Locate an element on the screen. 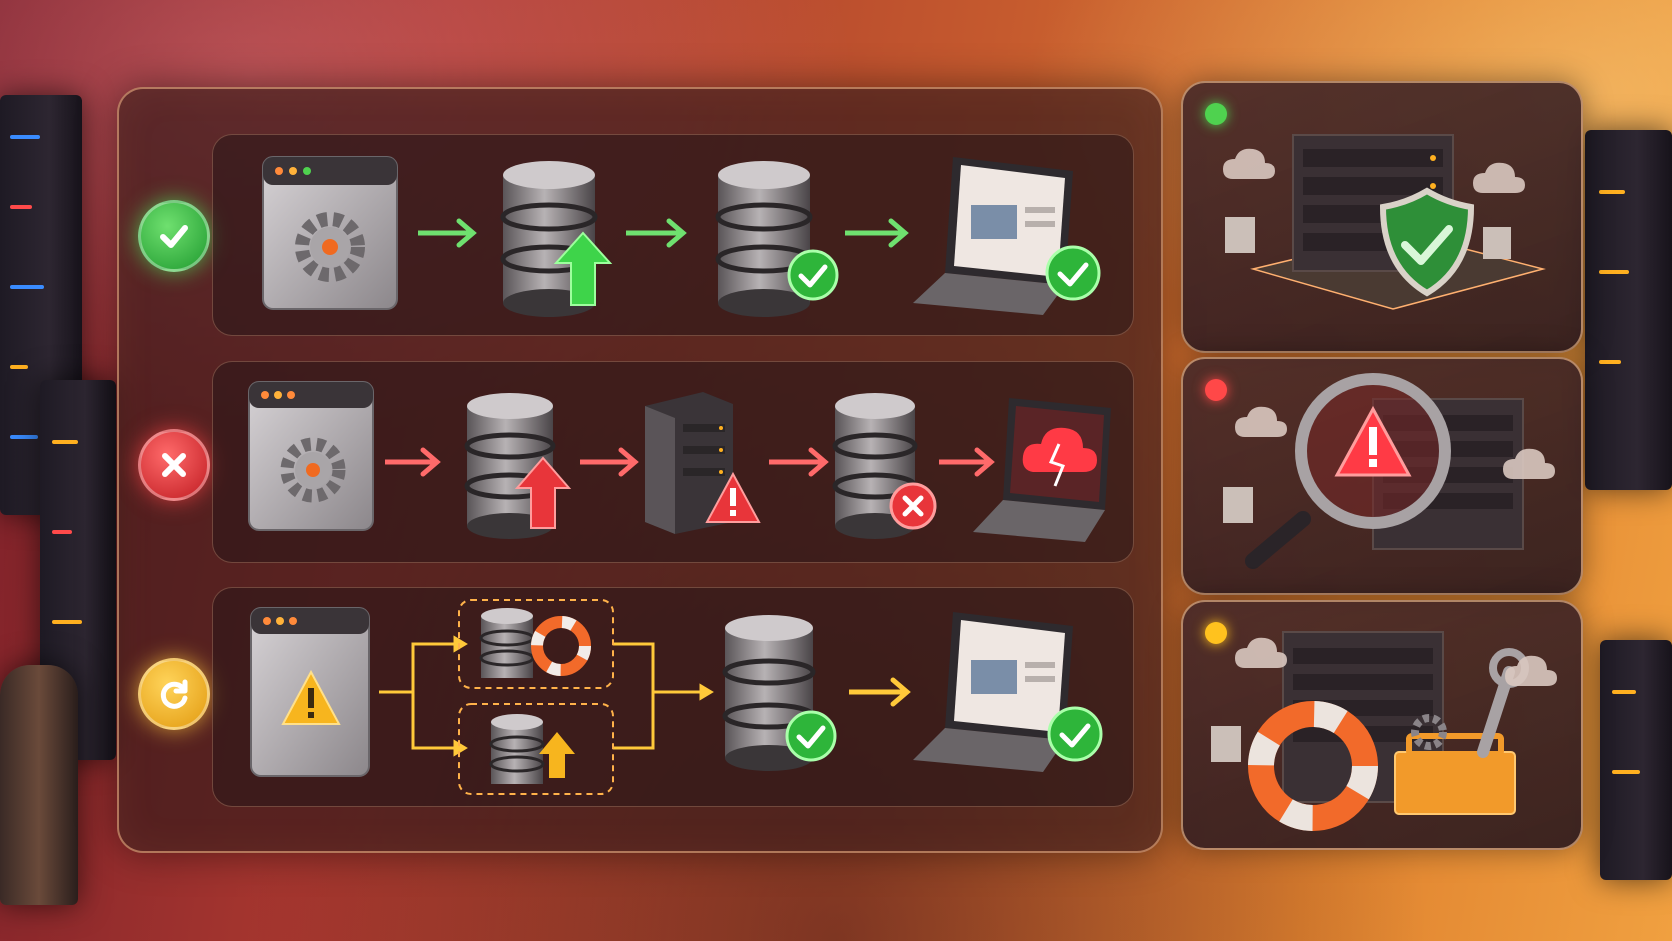  status-success-badge is located at coordinates (174, 236).